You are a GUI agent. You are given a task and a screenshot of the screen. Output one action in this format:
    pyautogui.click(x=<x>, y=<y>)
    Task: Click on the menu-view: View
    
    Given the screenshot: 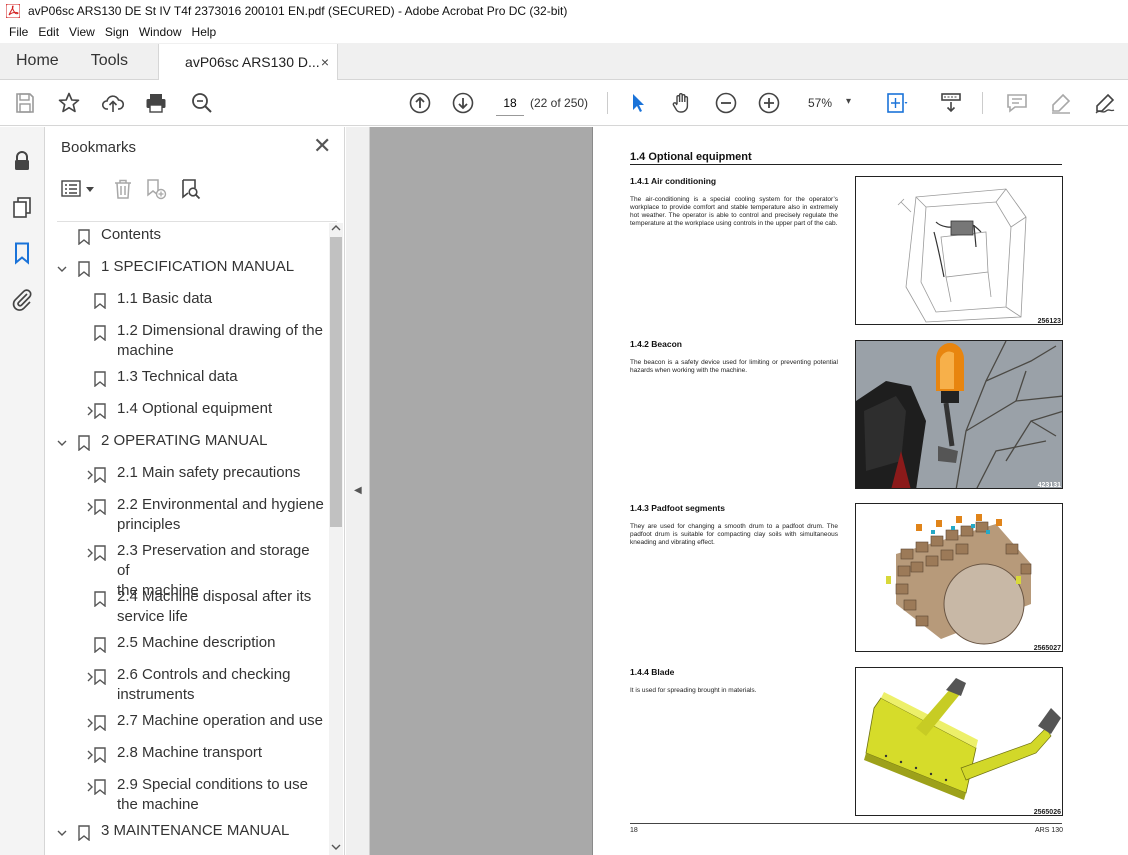 What is the action you would take?
    pyautogui.click(x=82, y=32)
    